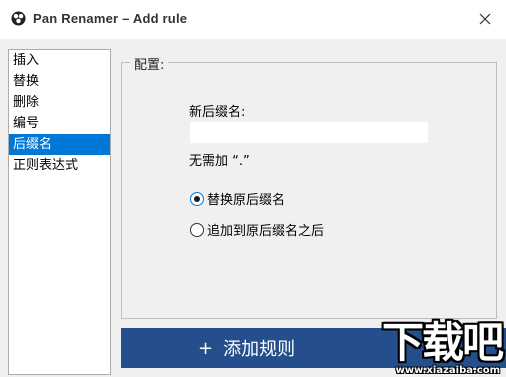  I want to click on watermark-url: www.xiazaiba.com, so click(447, 370).